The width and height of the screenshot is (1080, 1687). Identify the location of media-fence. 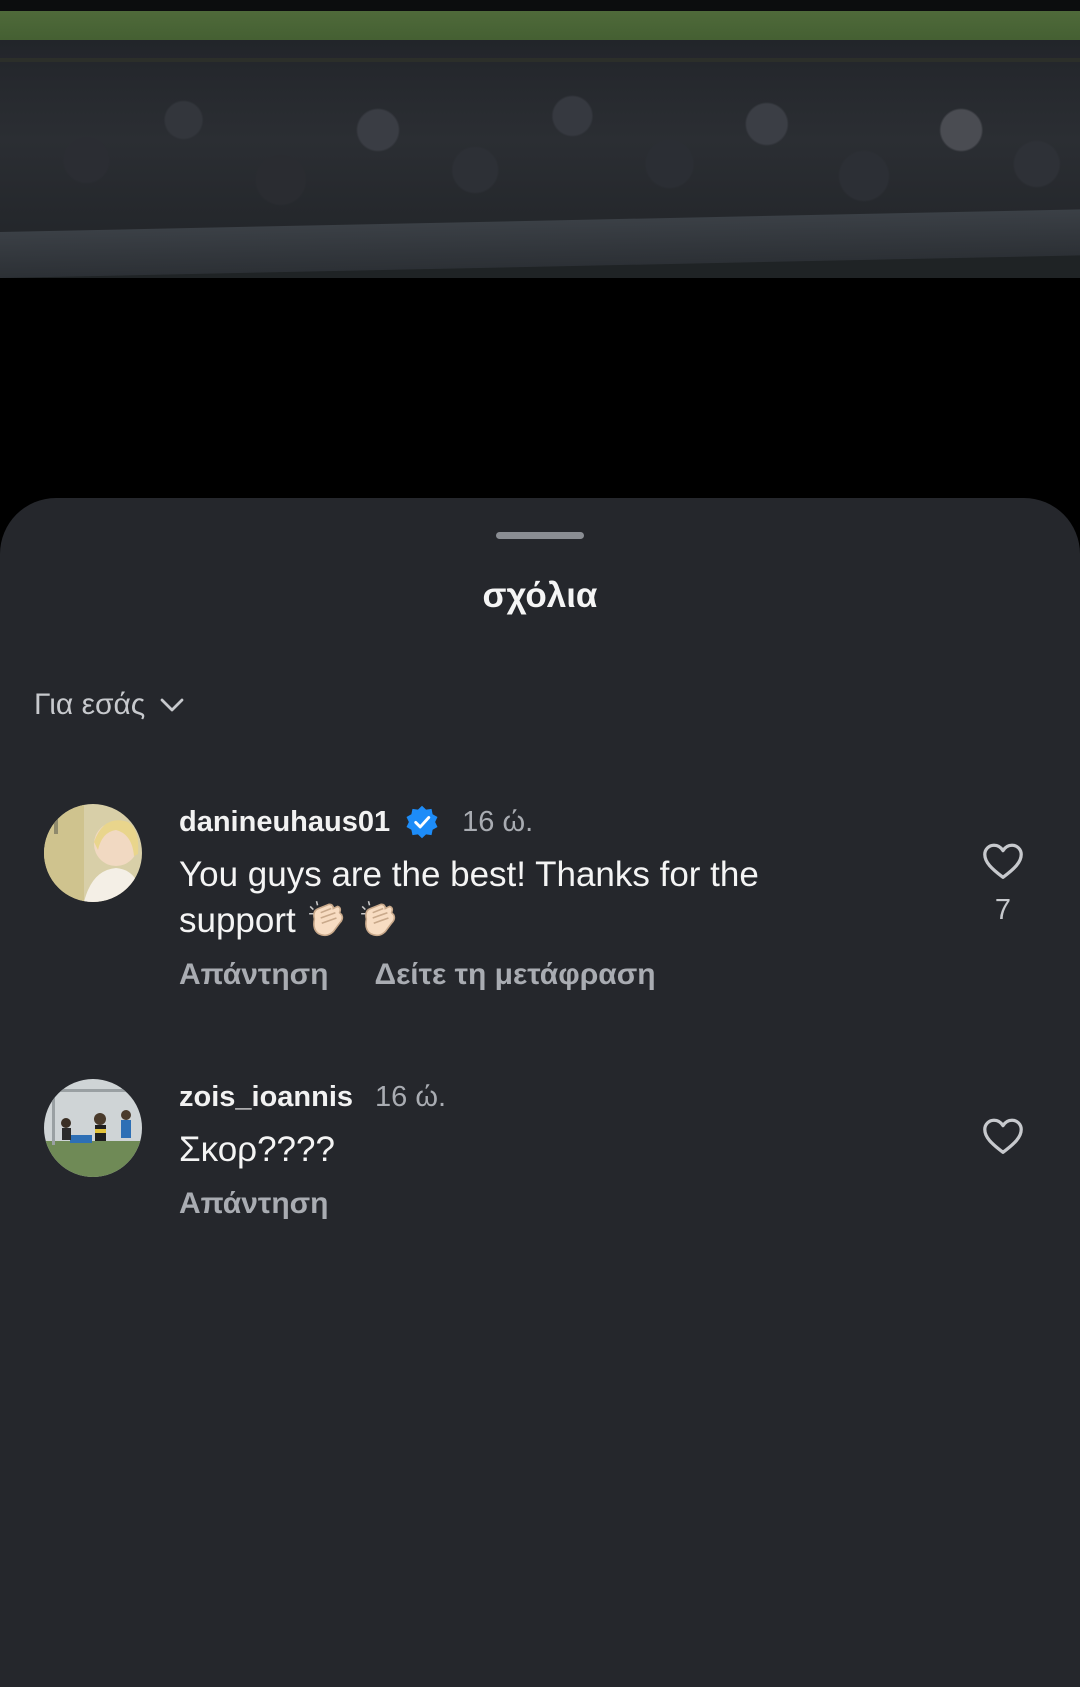
(540, 60).